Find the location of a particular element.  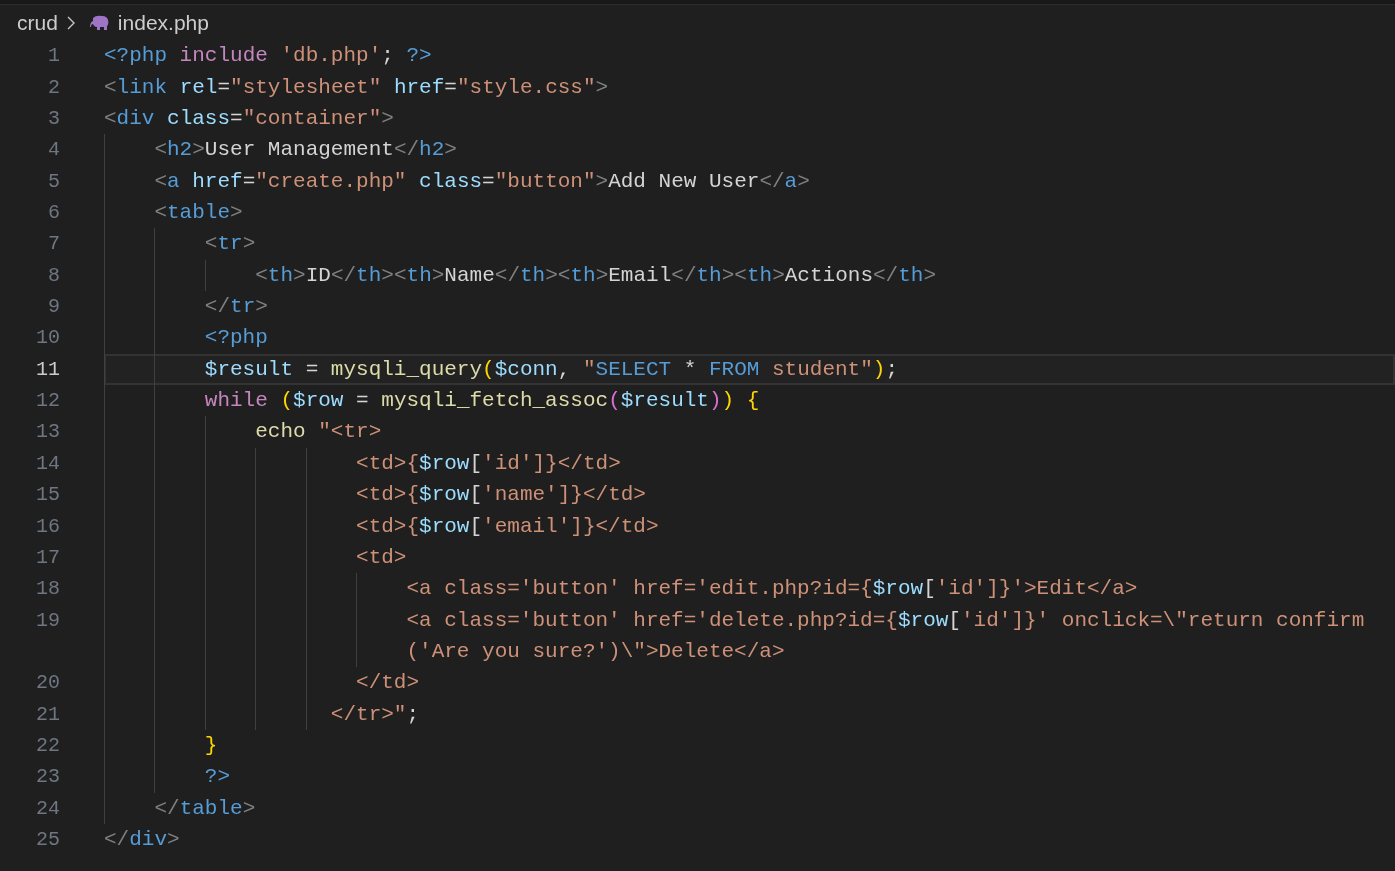

line-number: 12 is located at coordinates (48, 401).